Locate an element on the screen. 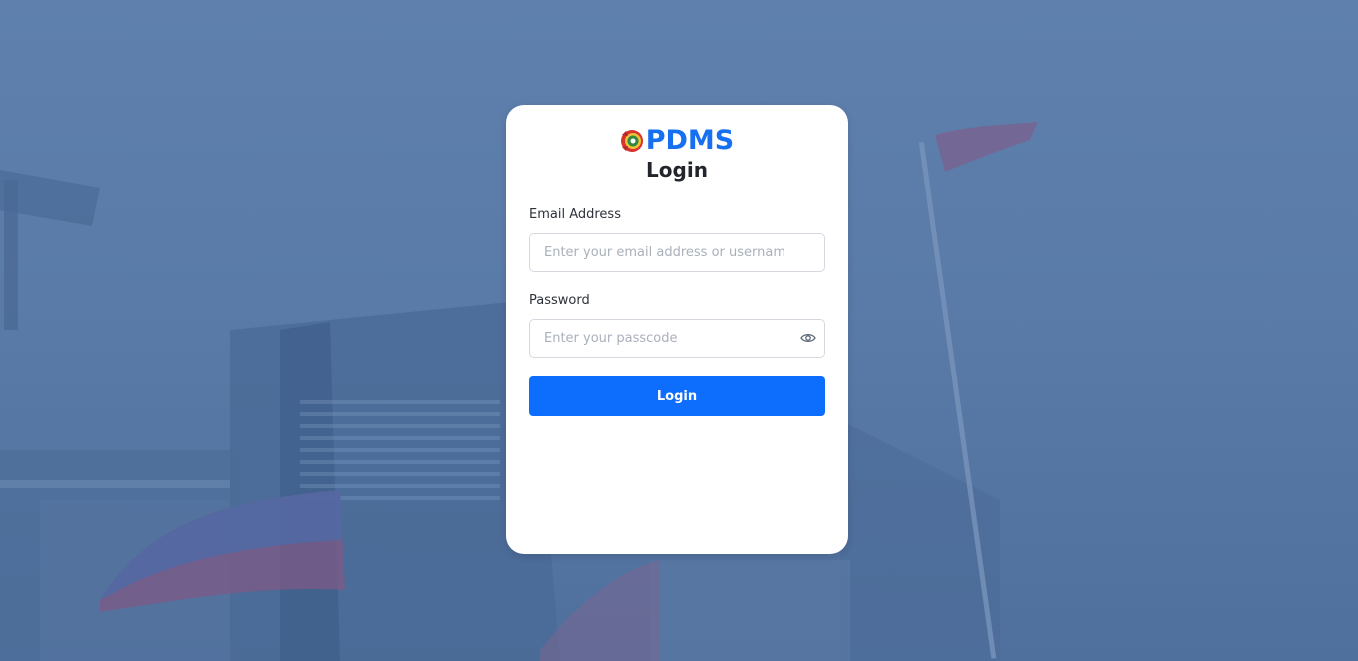  eye-icon is located at coordinates (808, 338).